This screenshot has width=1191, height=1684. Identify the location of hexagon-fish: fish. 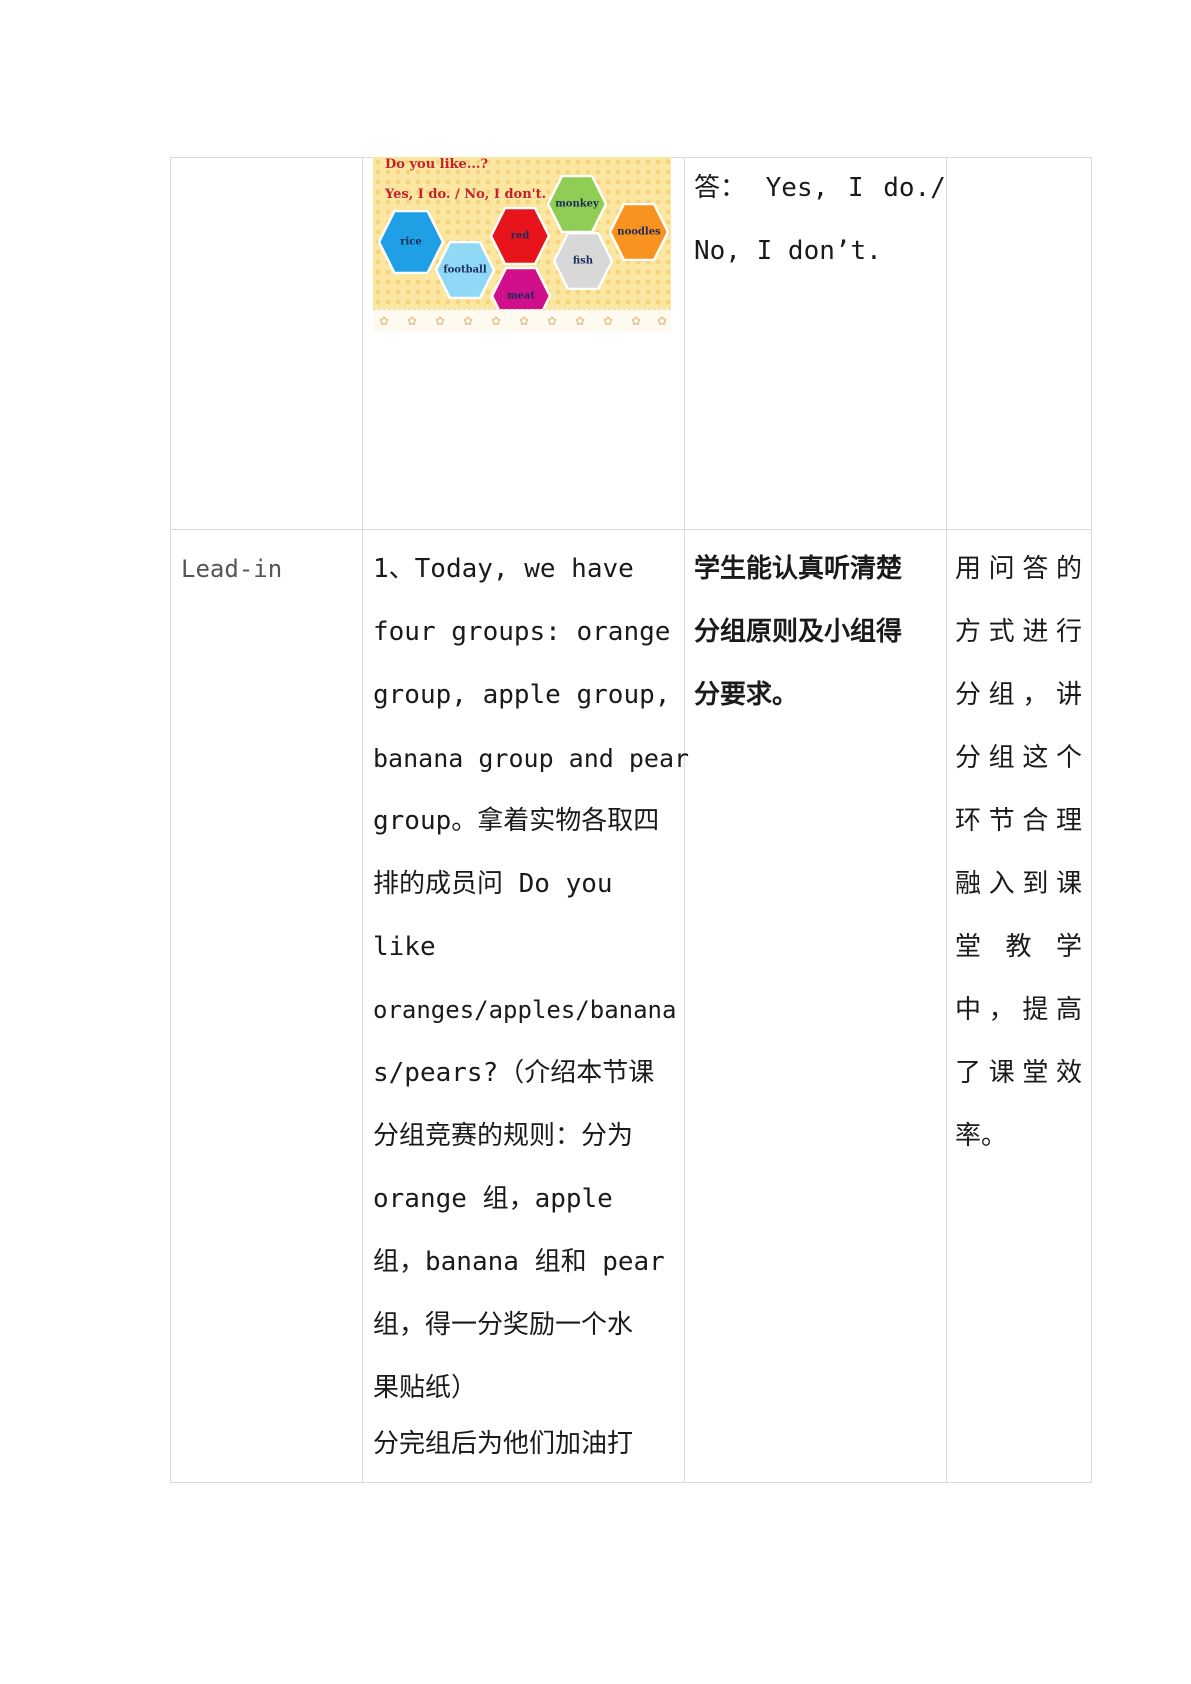
(583, 261).